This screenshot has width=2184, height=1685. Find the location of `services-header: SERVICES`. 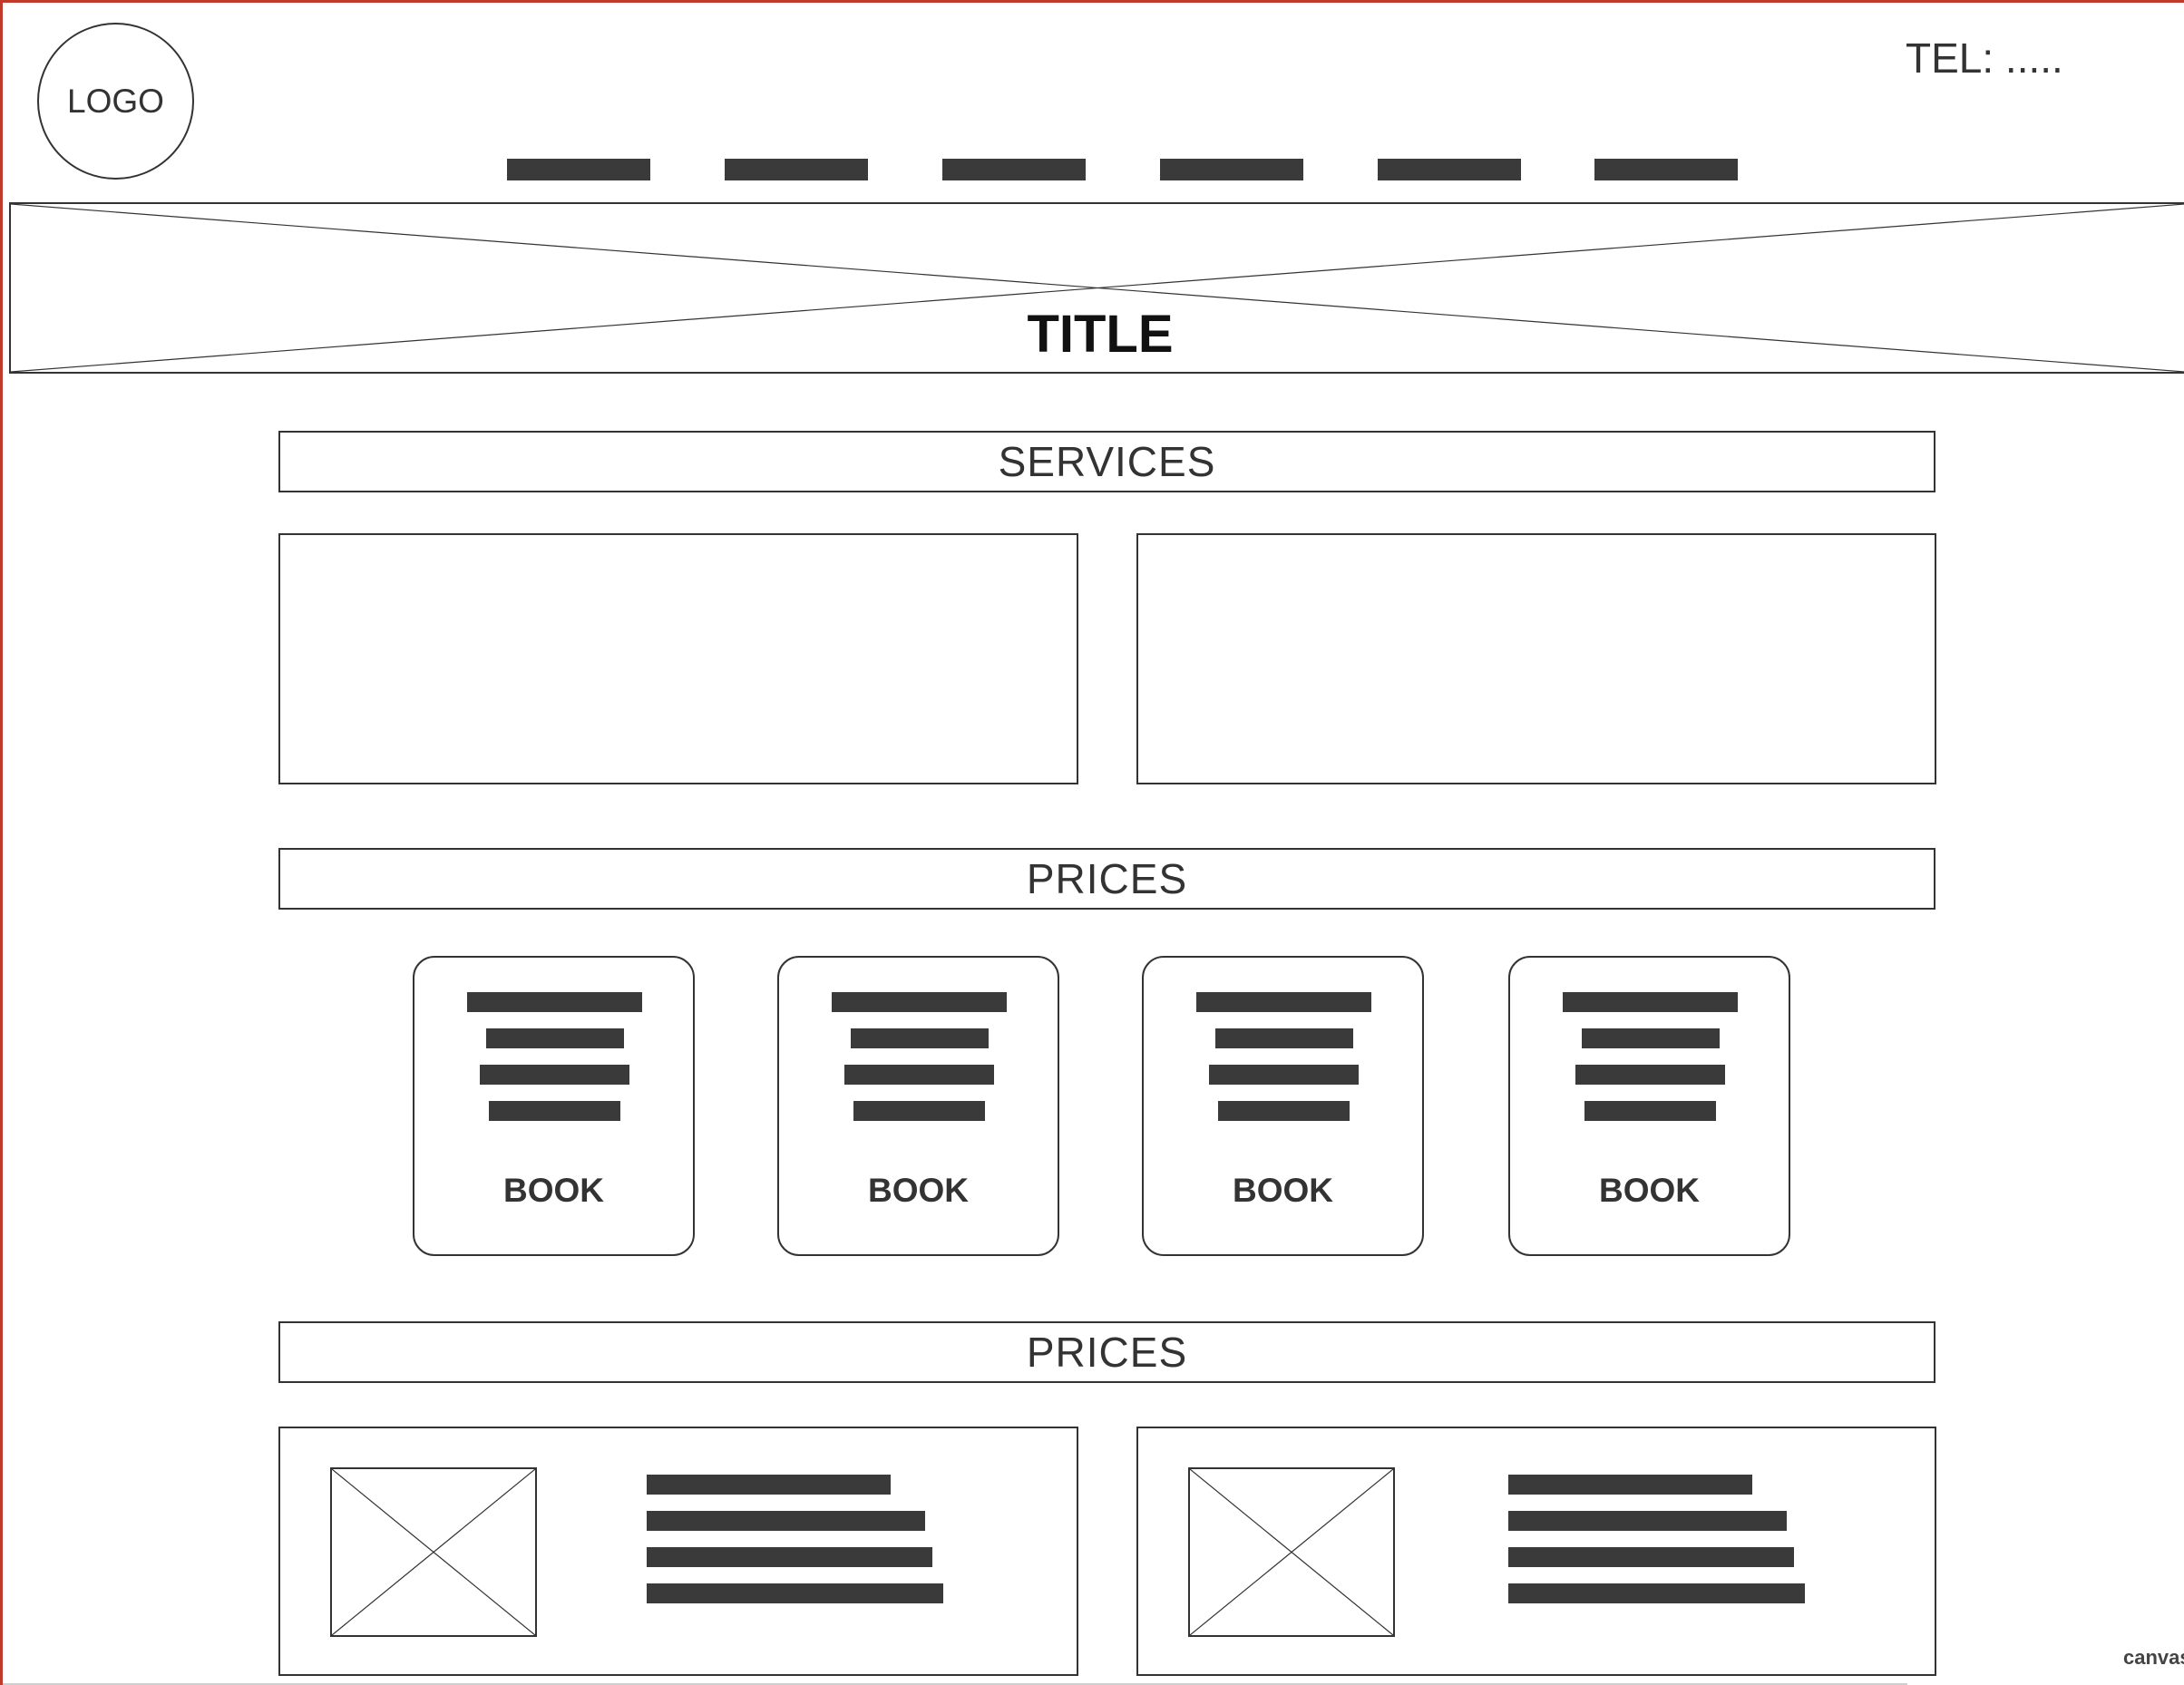

services-header: SERVICES is located at coordinates (1106, 461).